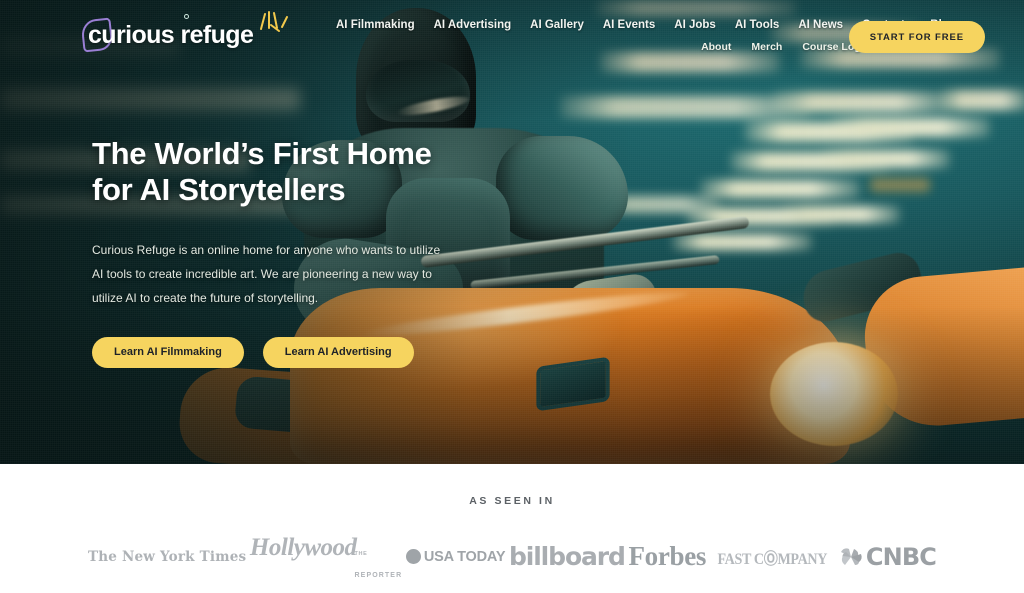 The image size is (1024, 593). I want to click on hero-cta-group: Learn AI Filmmaking Learn AI Advertising, so click(302, 352).